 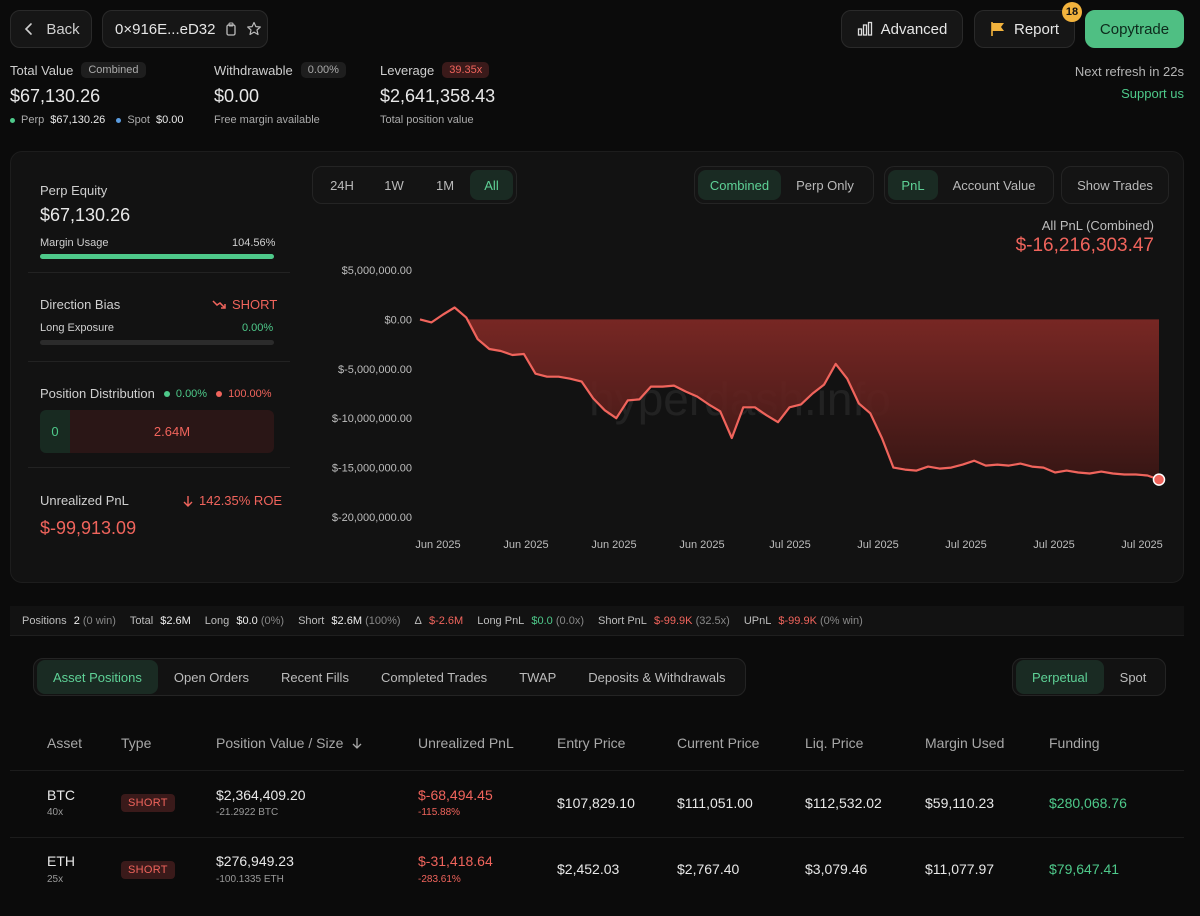 I want to click on dist-short-pct: 100.00%, so click(x=250, y=393).